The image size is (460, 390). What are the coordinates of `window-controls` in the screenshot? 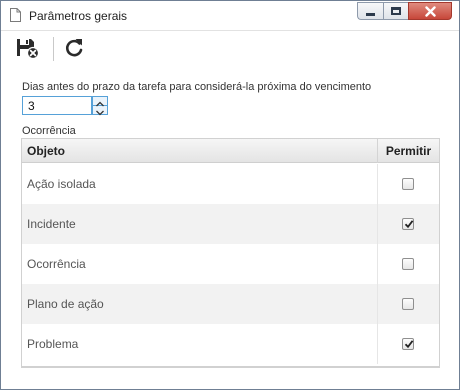 It's located at (404, 11).